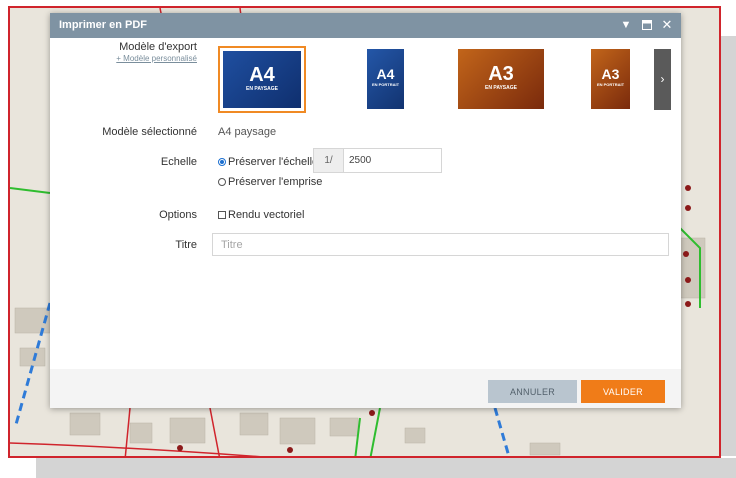 The height and width of the screenshot is (478, 736). What do you see at coordinates (440, 244) in the screenshot?
I see `title-input` at bounding box center [440, 244].